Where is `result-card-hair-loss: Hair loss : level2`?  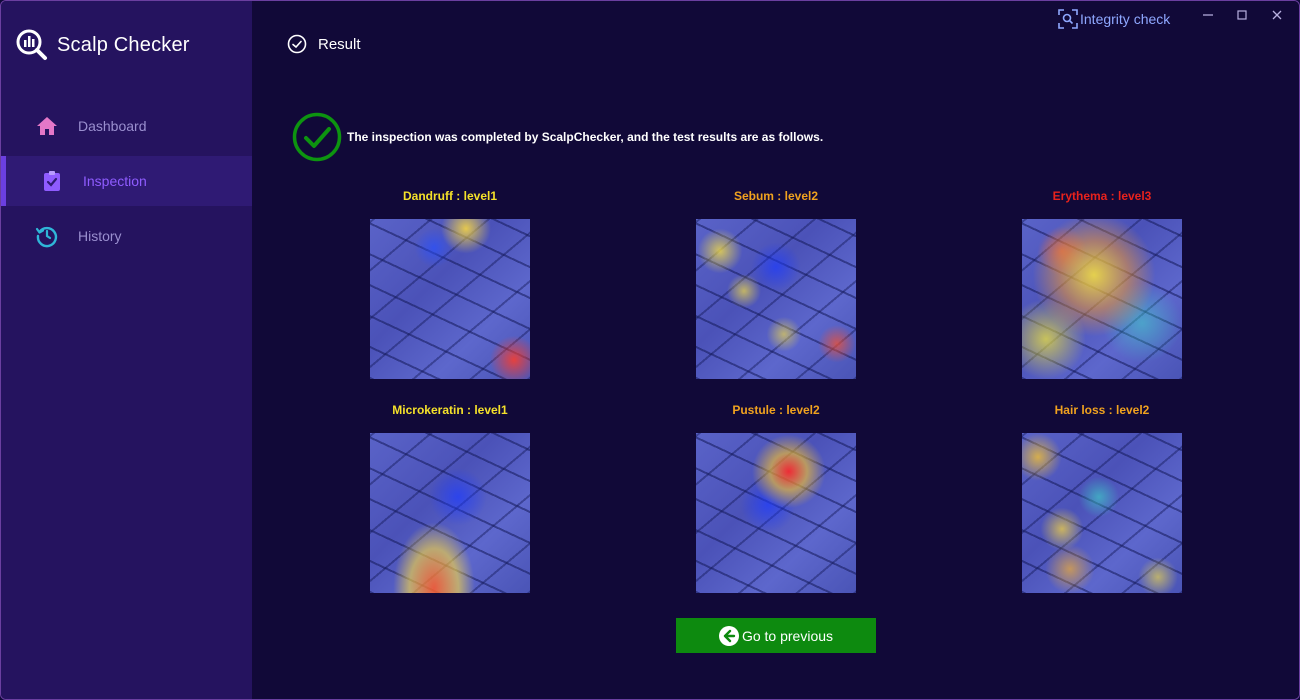
result-card-hair-loss: Hair loss : level2 is located at coordinates (1102, 497).